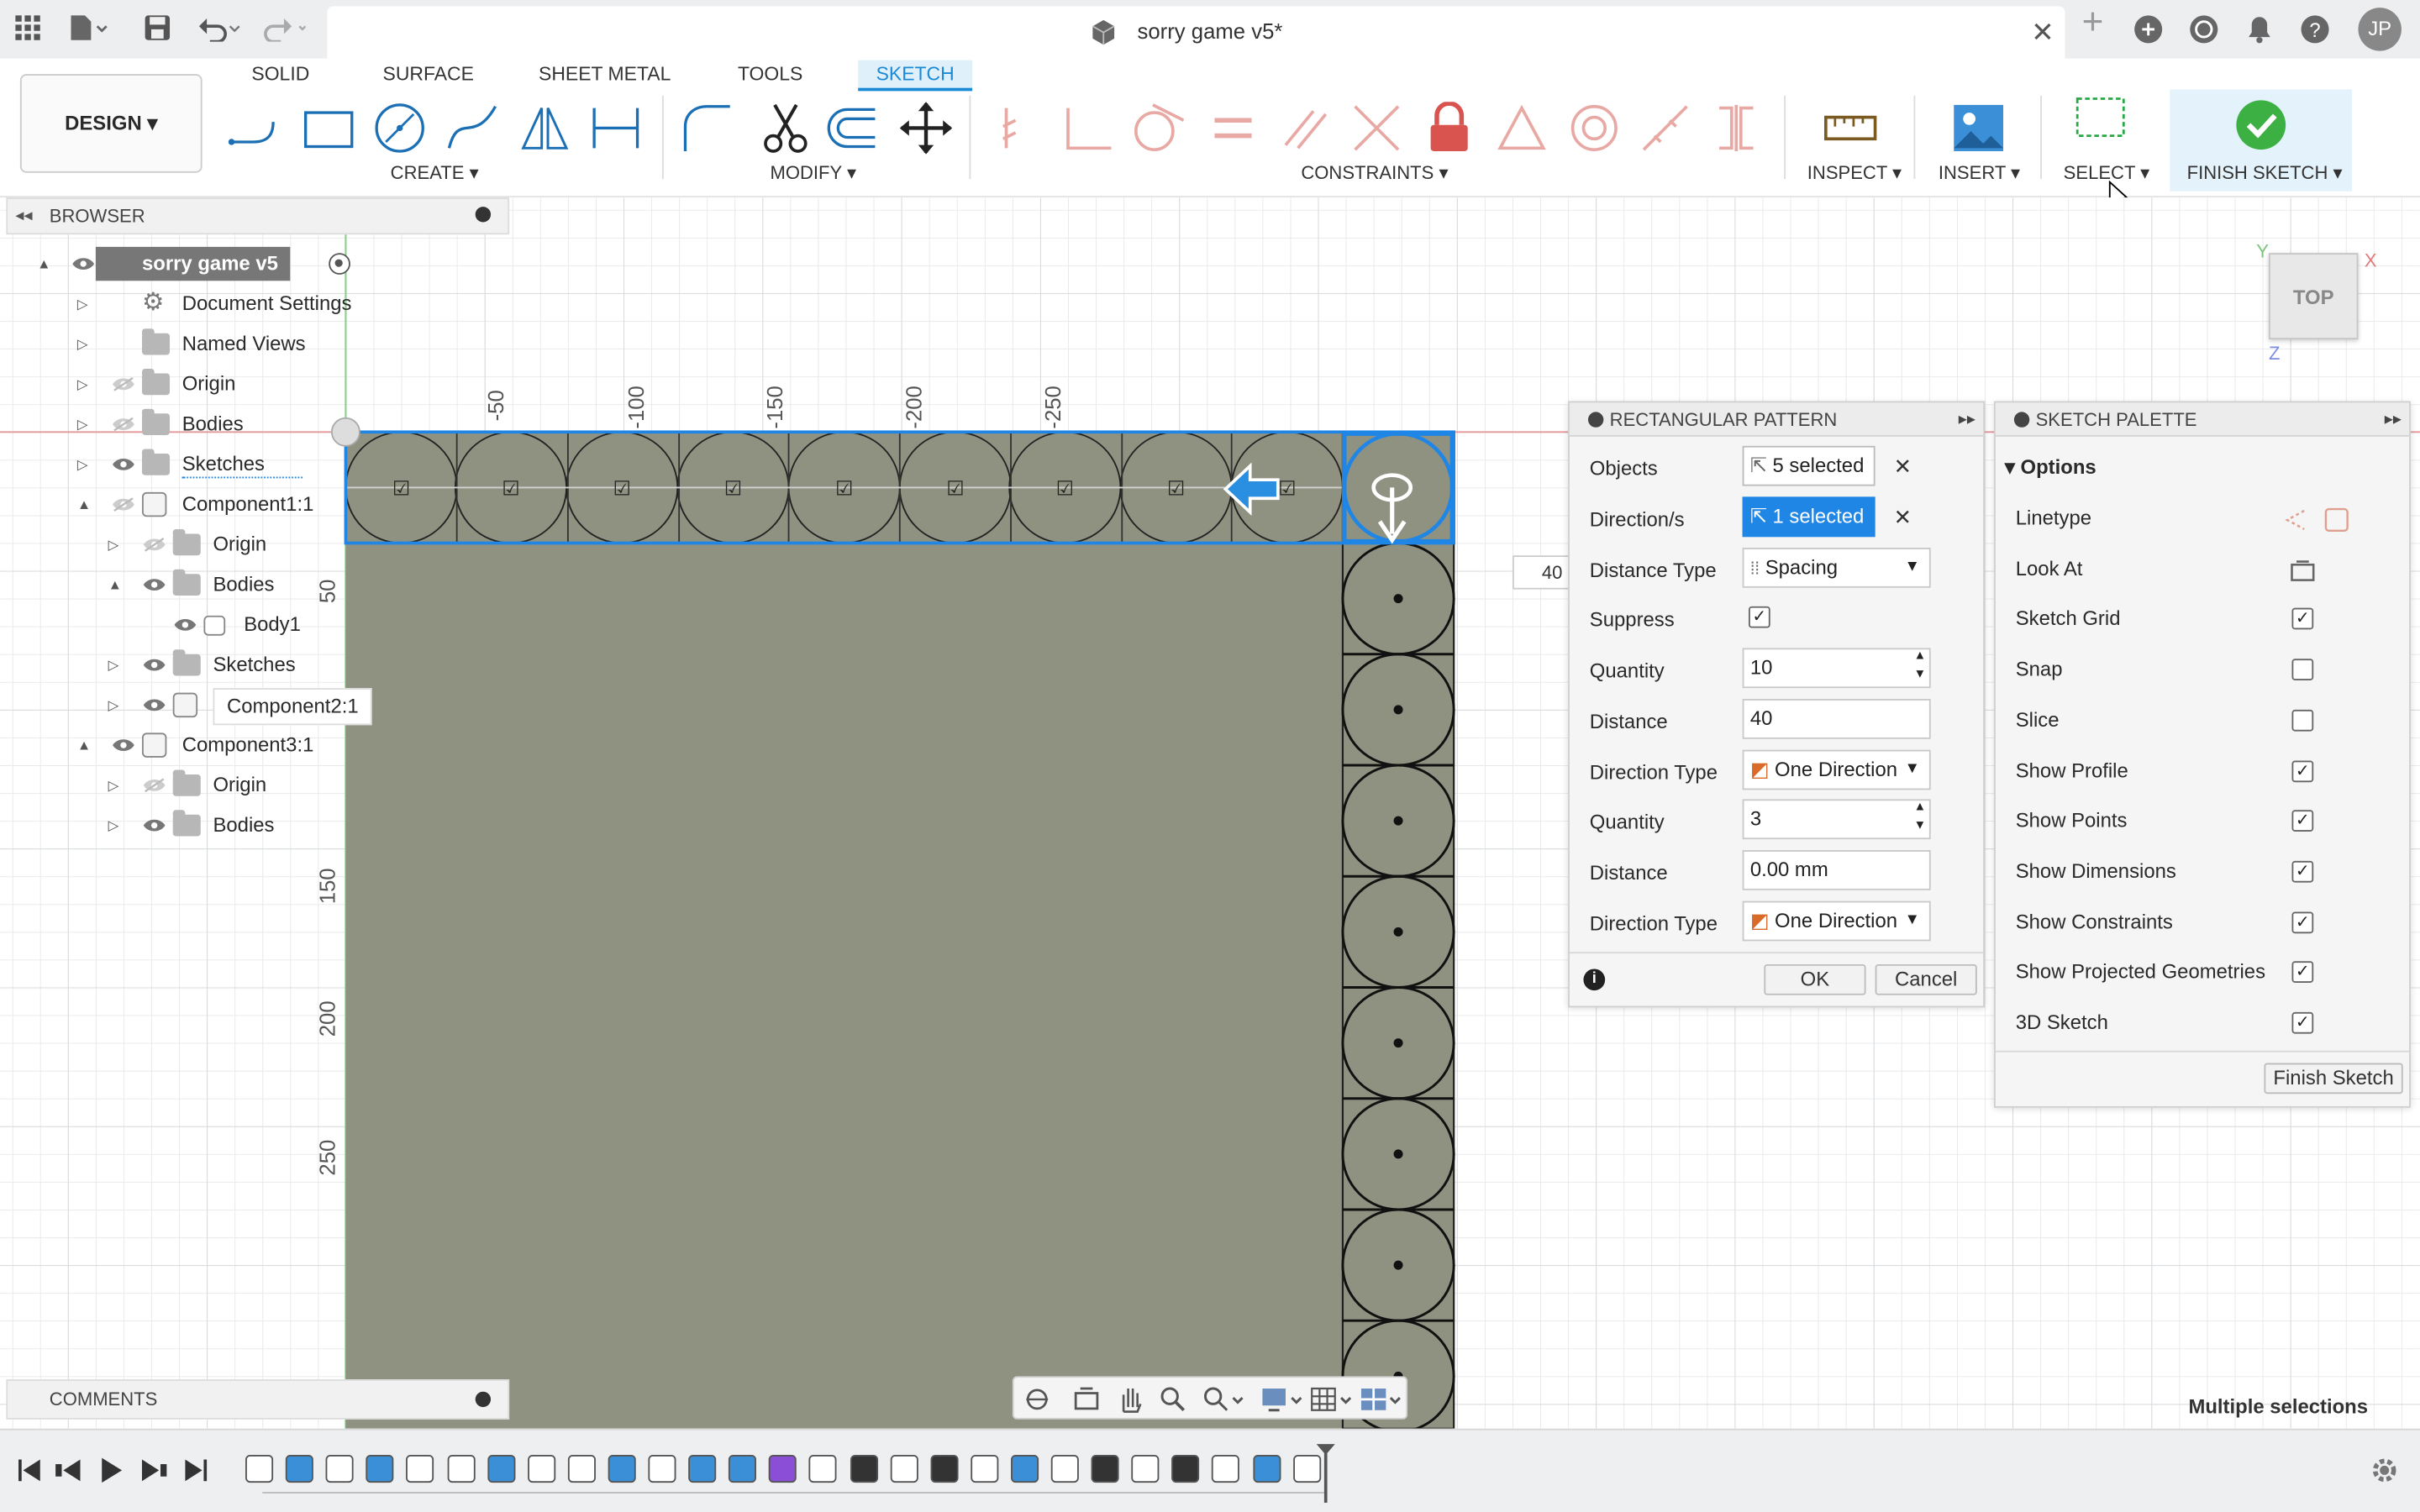 This screenshot has height=1512, width=2420. Describe the element at coordinates (770, 76) in the screenshot. I see `tab-tools: TOOLS` at that location.